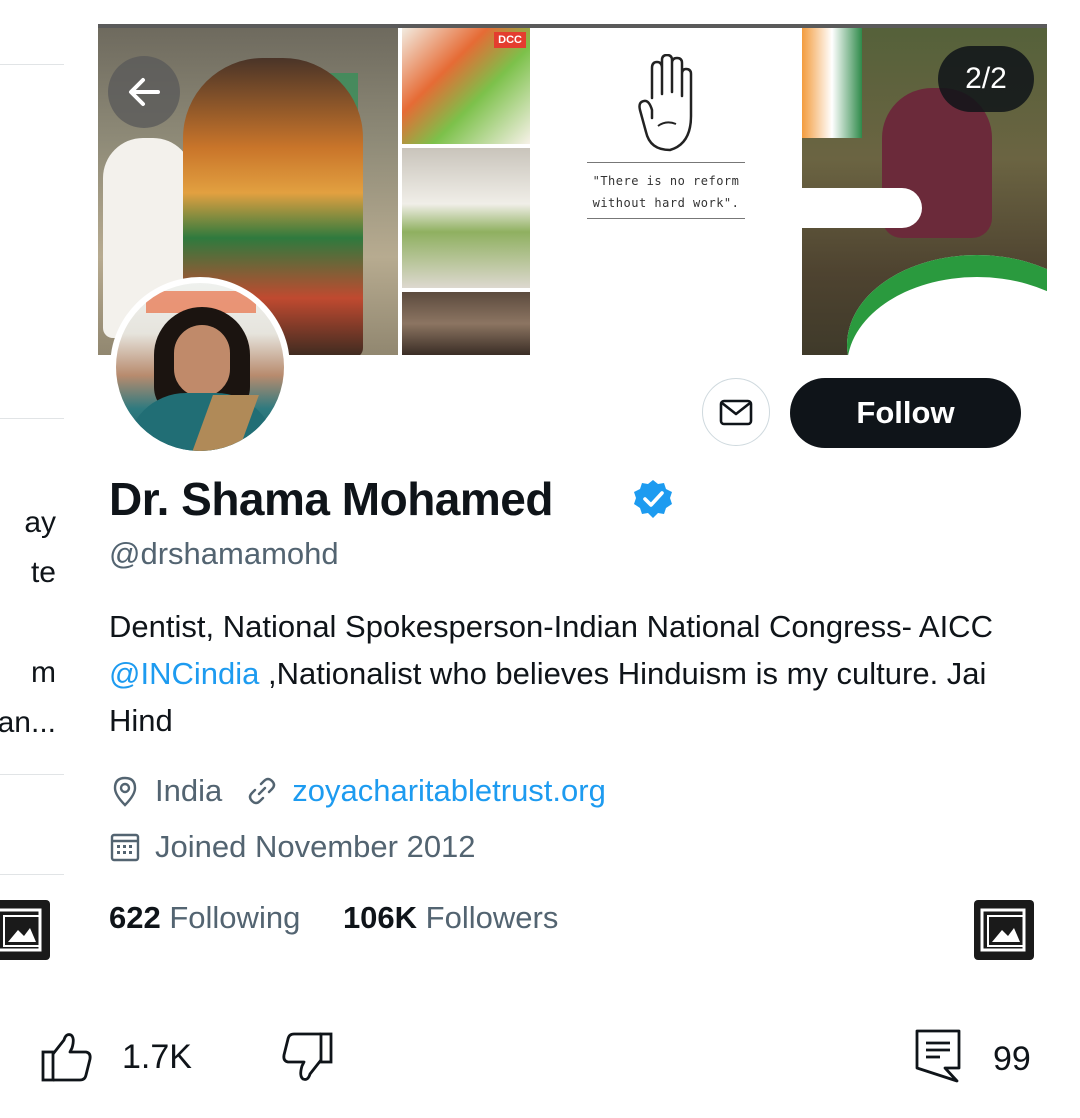 Image resolution: width=1080 pixels, height=1118 pixels. I want to click on followers-count: 106K, so click(380, 917).